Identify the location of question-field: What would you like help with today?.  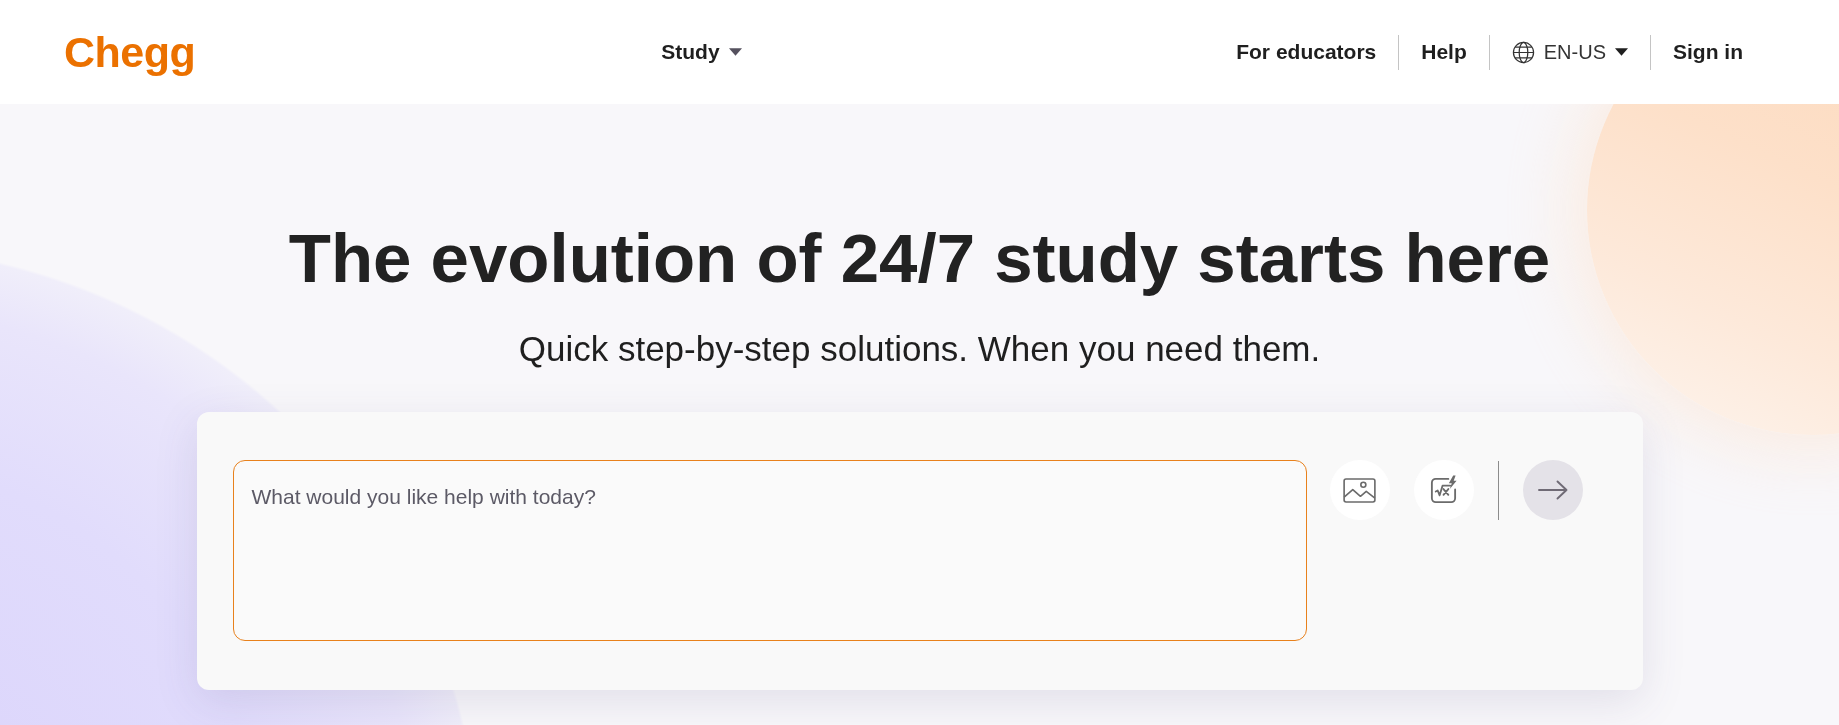
(769, 550).